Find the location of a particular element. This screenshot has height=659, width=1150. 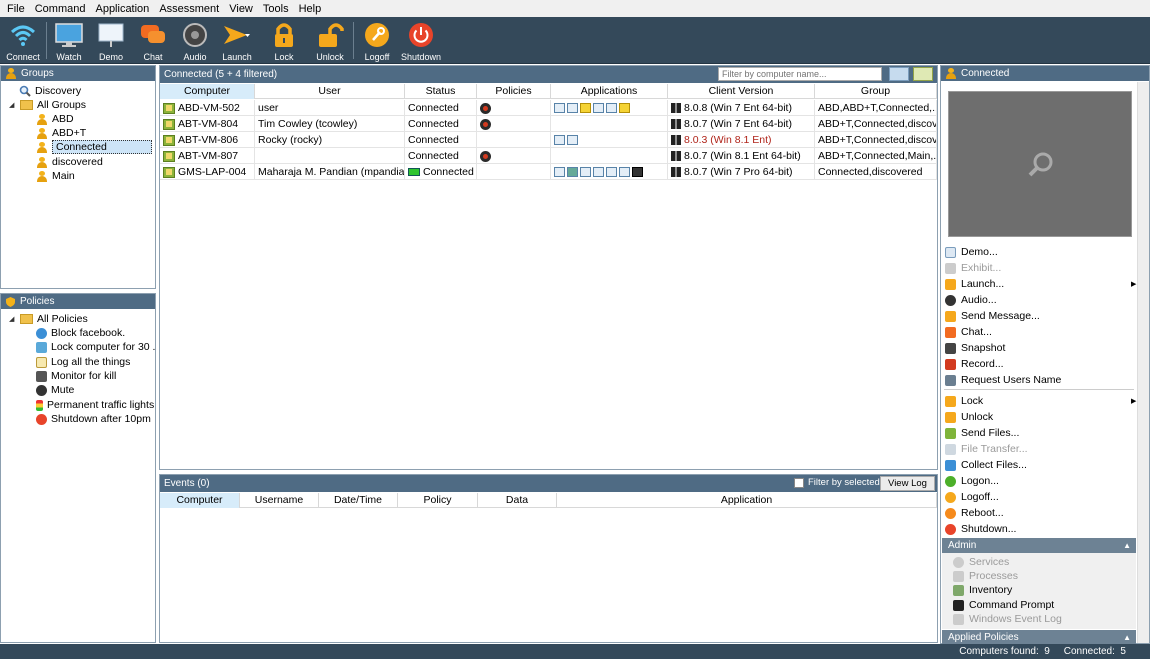

menu-file: File is located at coordinates (16, 9).